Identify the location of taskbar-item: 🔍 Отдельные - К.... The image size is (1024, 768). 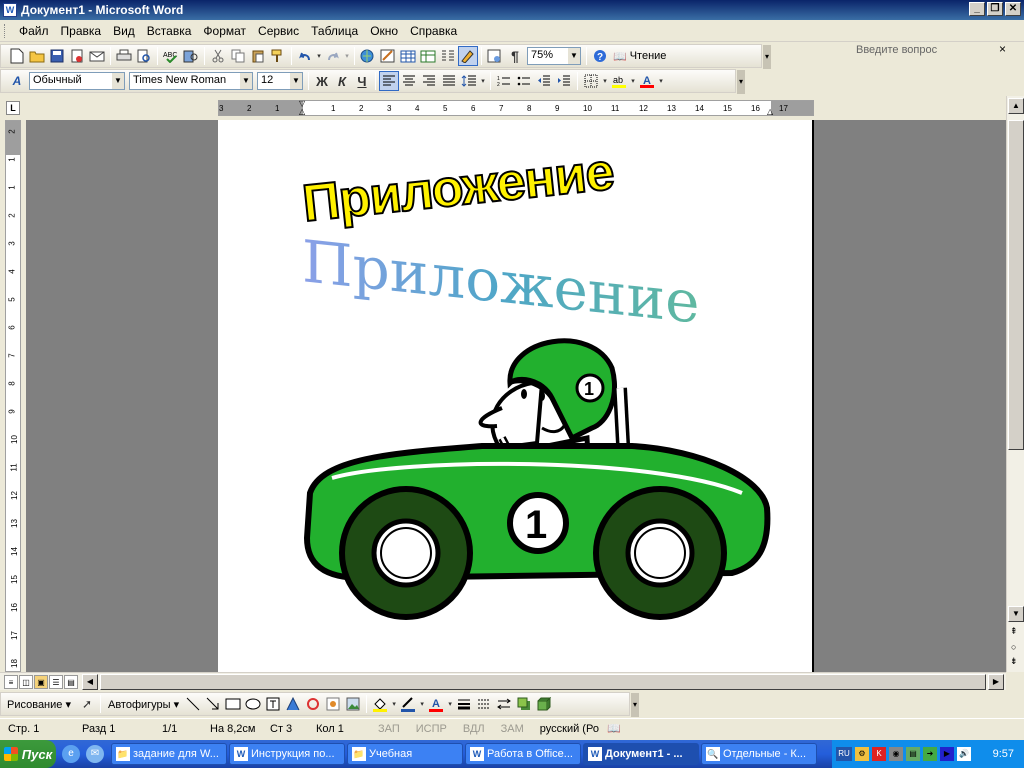
(759, 754).